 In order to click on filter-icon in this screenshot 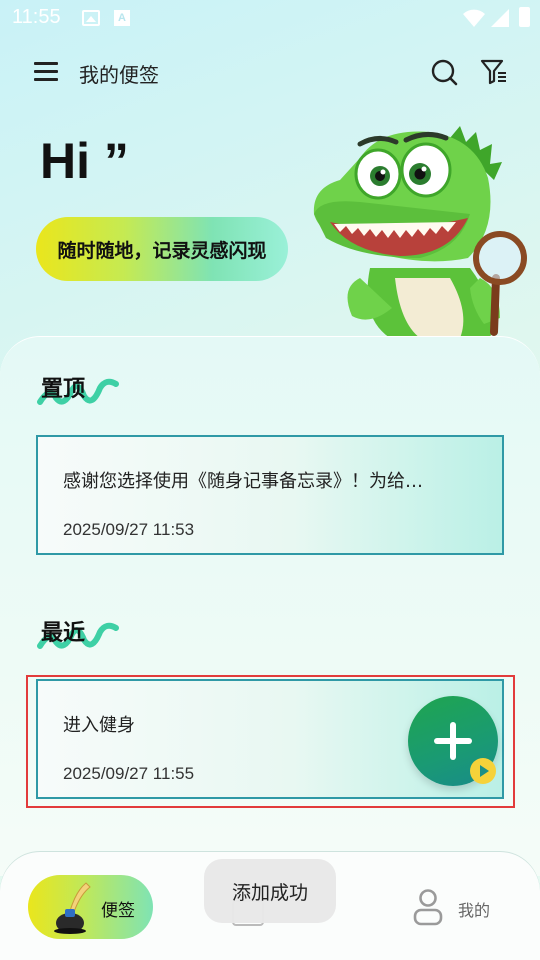, I will do `click(494, 72)`.